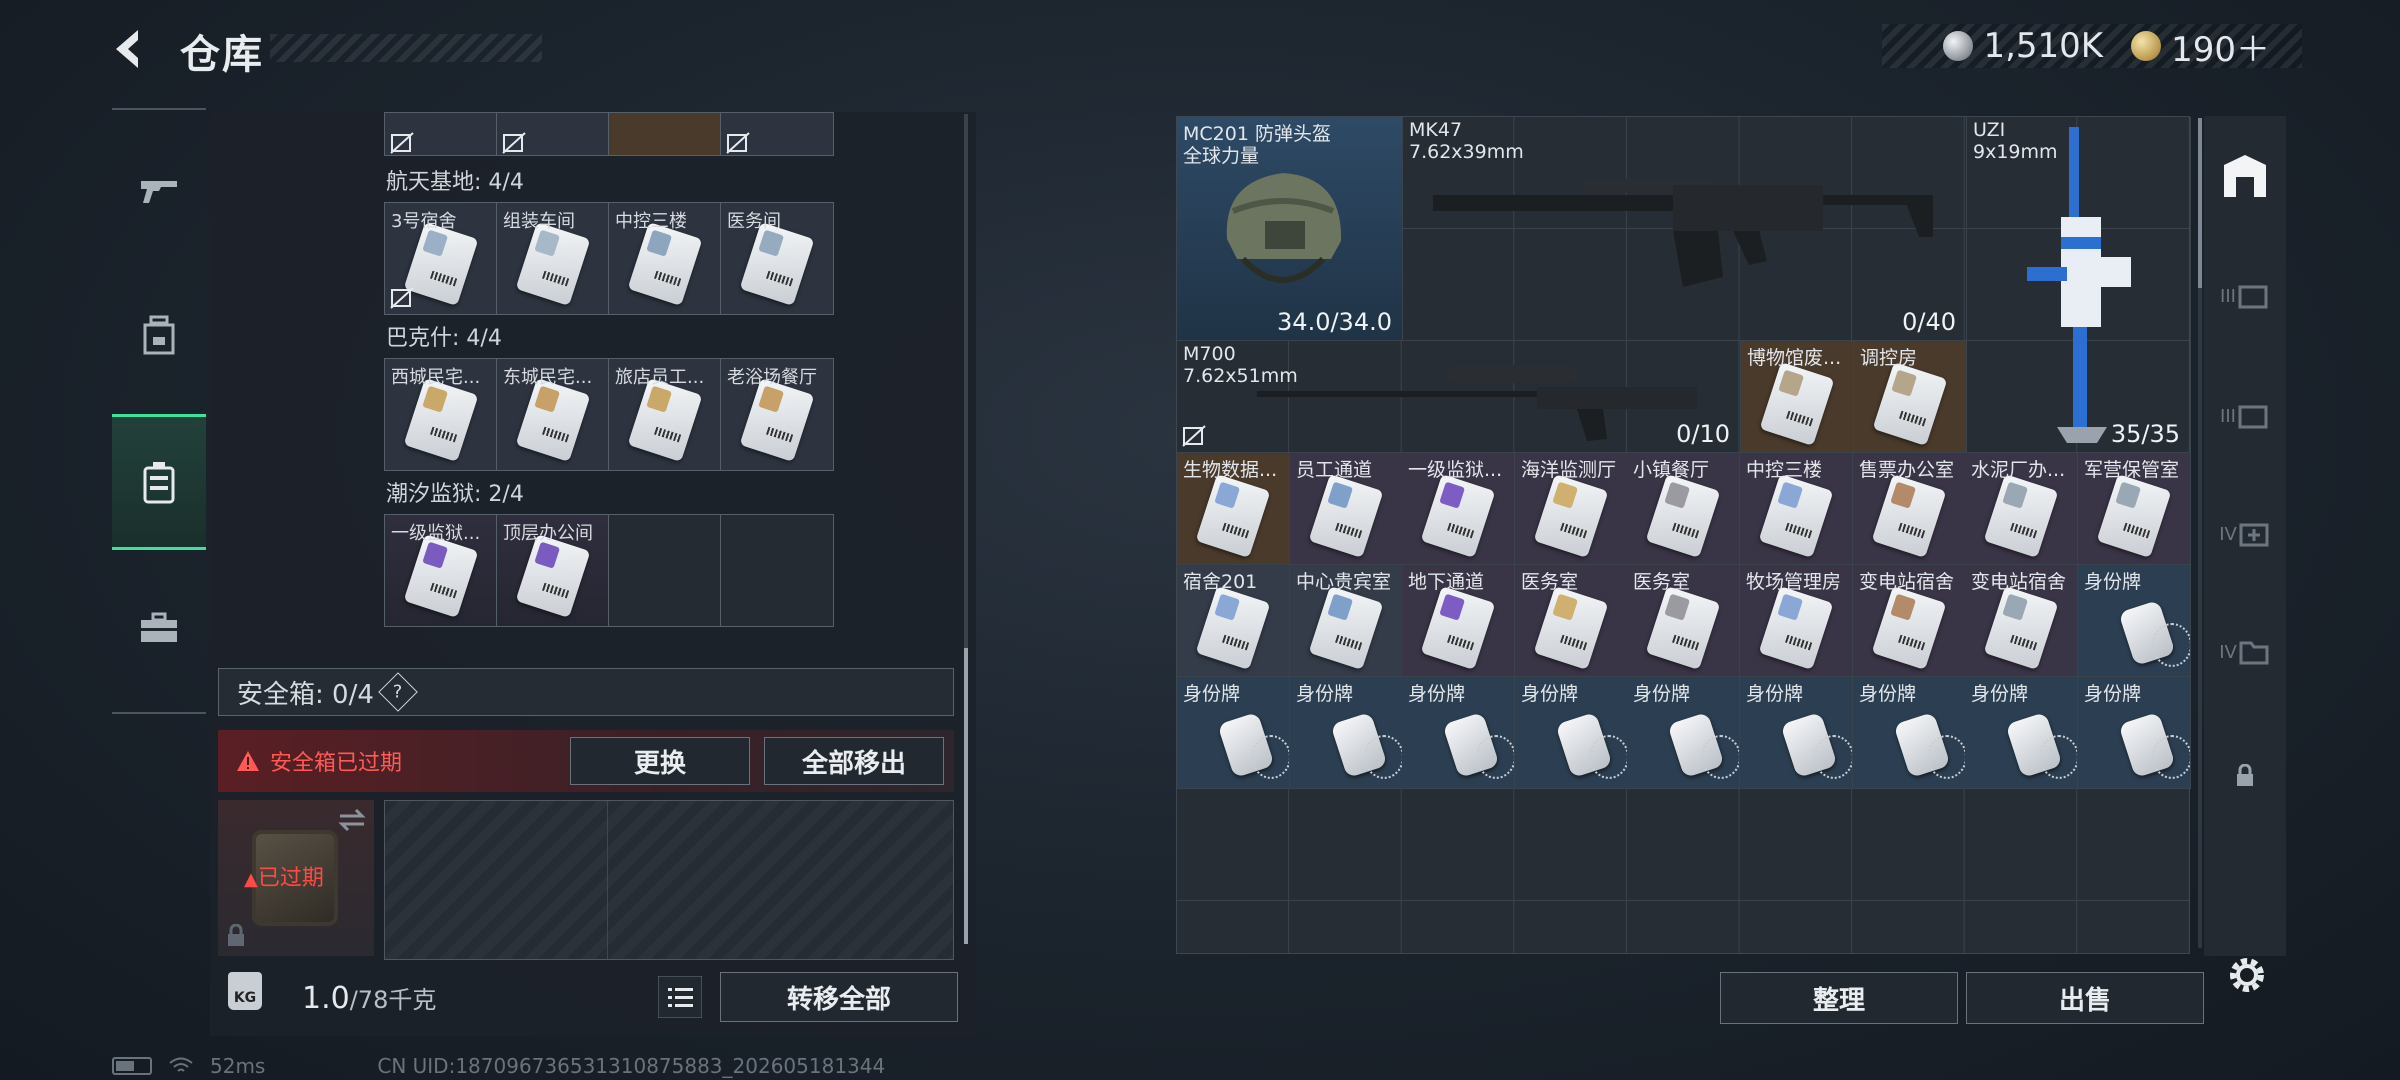 The height and width of the screenshot is (1080, 2400). Describe the element at coordinates (2200, 203) in the screenshot. I see `stash-scrollbar-thumb` at that location.